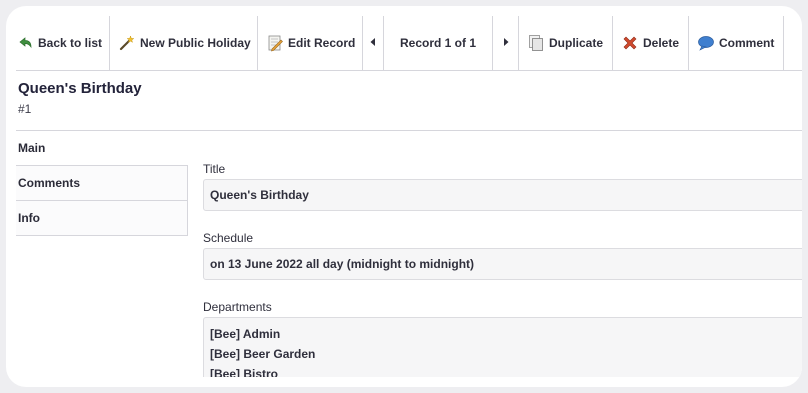 The height and width of the screenshot is (393, 808). What do you see at coordinates (29, 218) in the screenshot?
I see `tab-label: Info` at bounding box center [29, 218].